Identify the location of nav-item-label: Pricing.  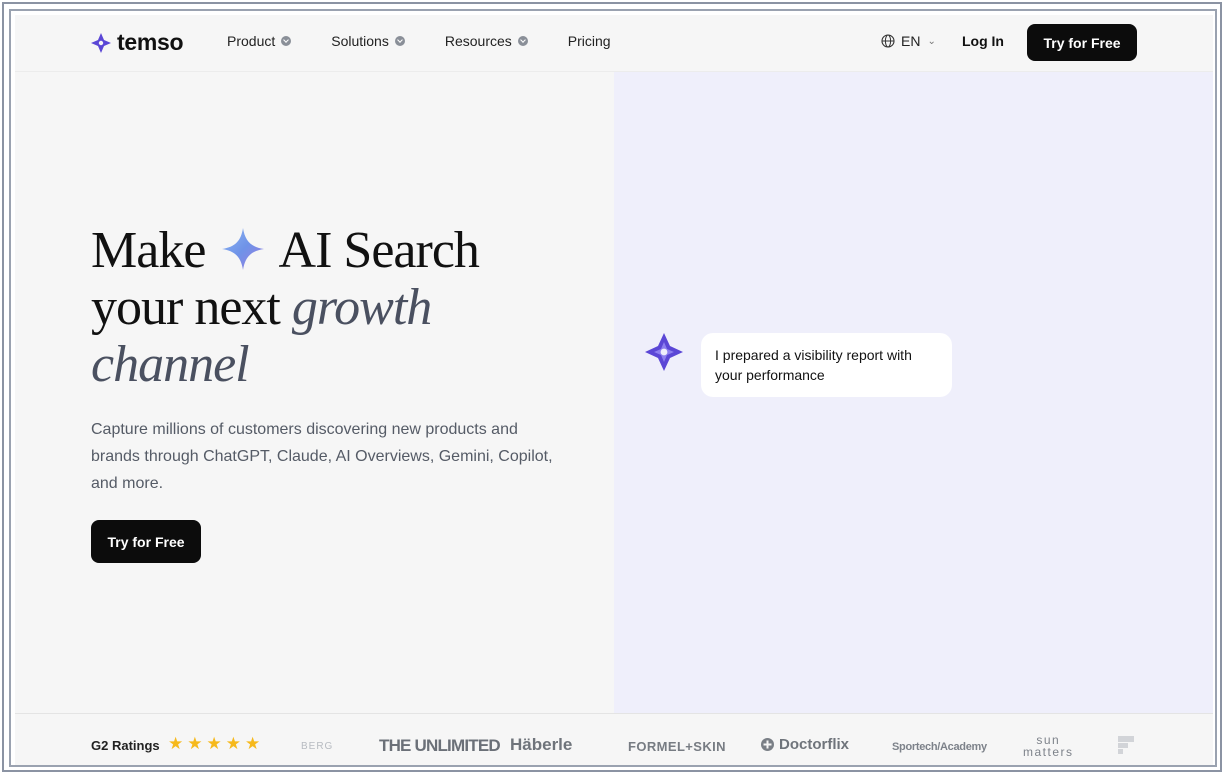
(589, 41).